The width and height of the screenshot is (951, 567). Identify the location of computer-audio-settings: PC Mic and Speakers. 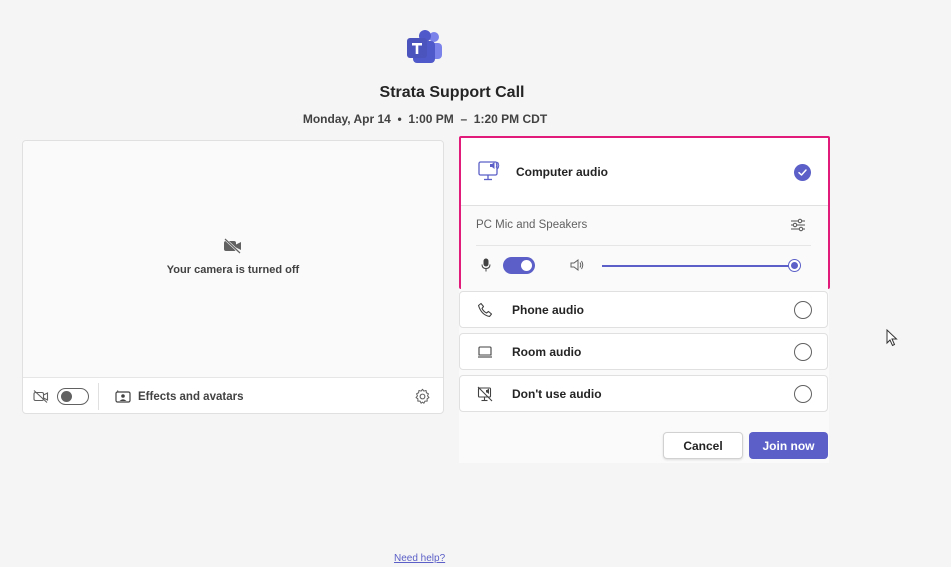
(644, 247).